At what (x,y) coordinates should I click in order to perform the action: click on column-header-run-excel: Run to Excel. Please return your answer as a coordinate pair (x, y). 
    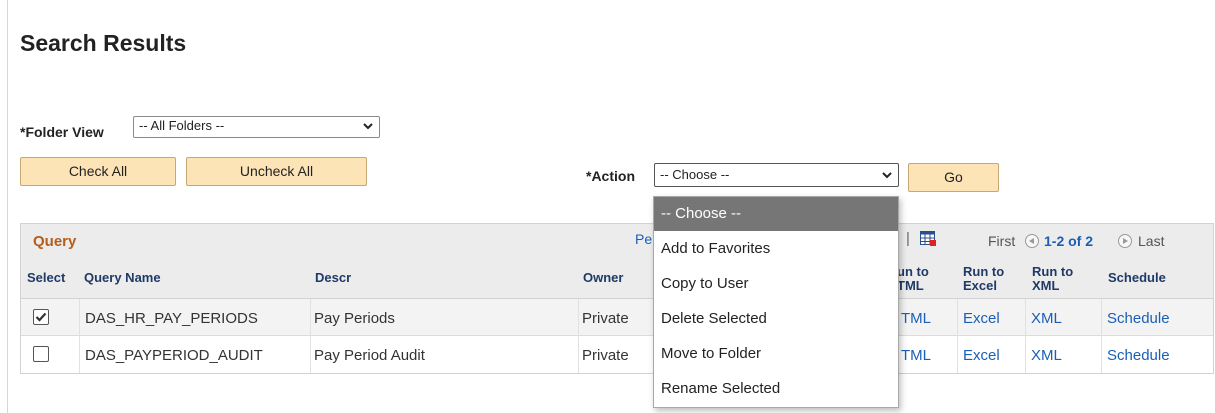
    Looking at the image, I should click on (983, 279).